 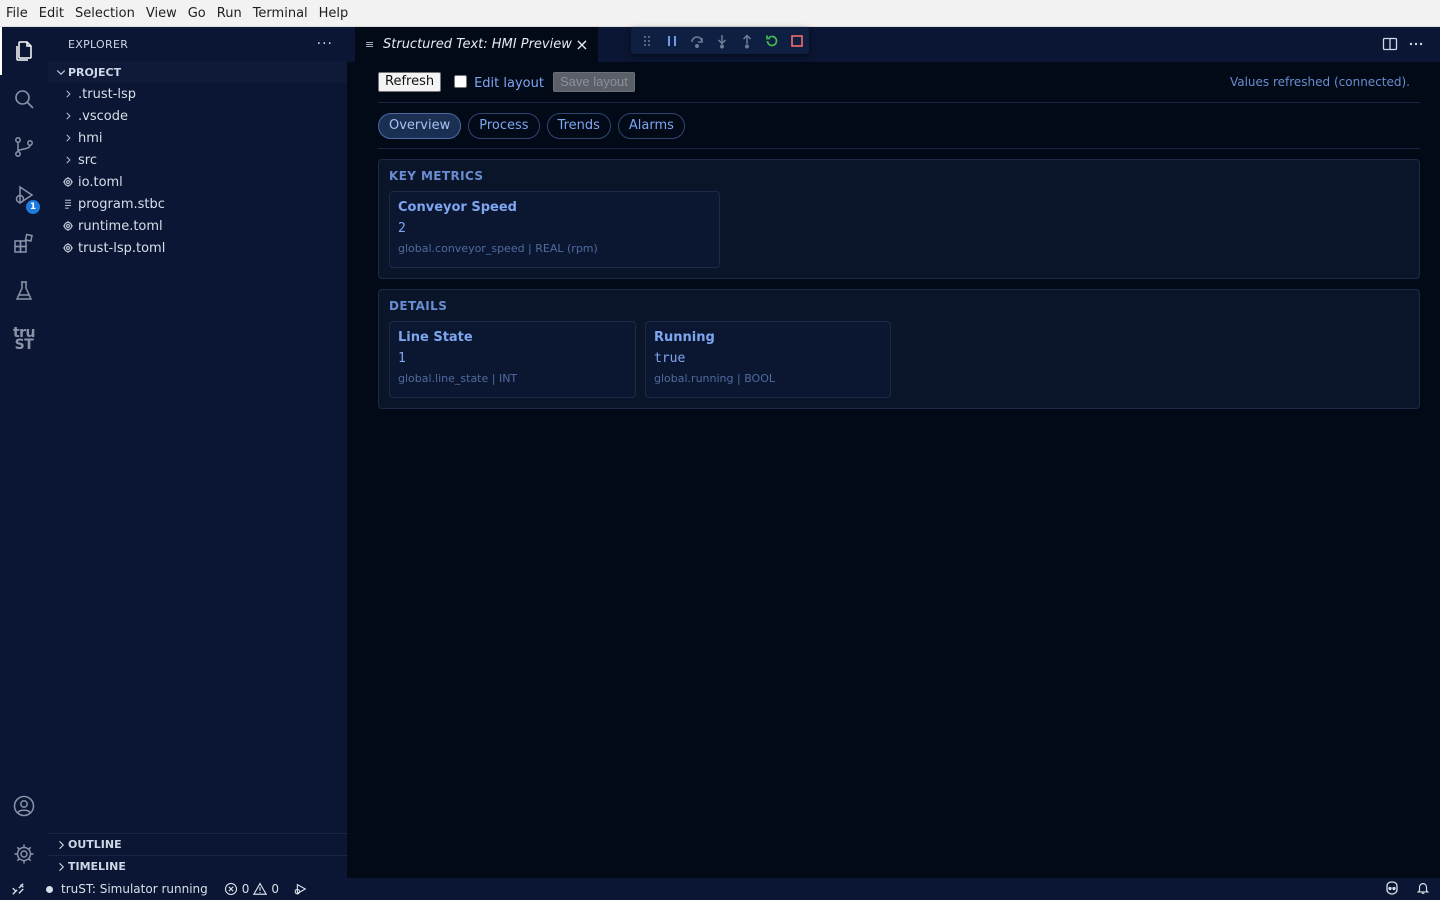 I want to click on extensions-icon, so click(x=24, y=243).